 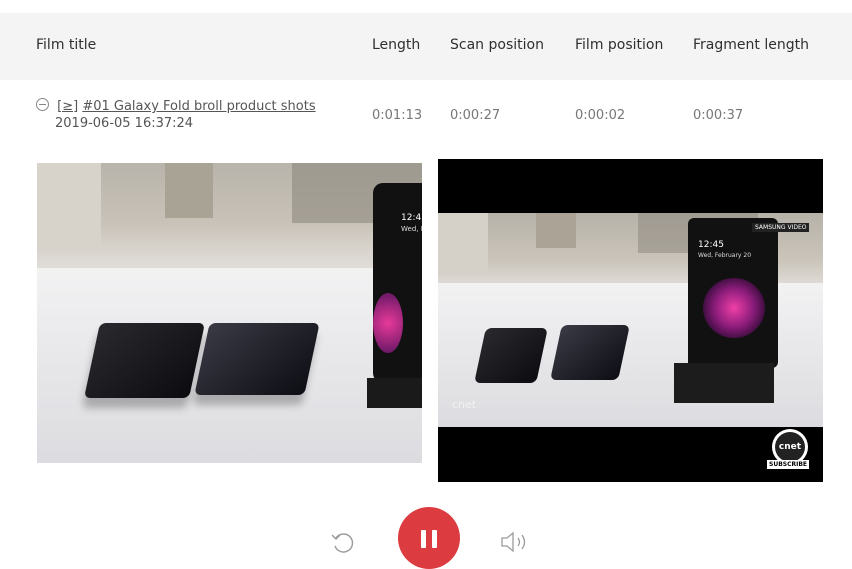 What do you see at coordinates (619, 45) in the screenshot?
I see `column-film-position: Film position` at bounding box center [619, 45].